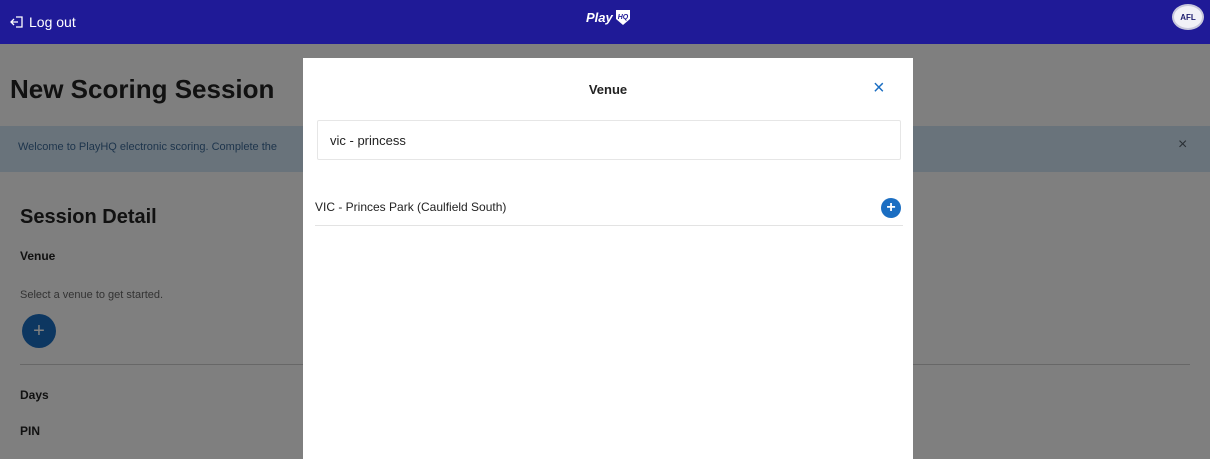  What do you see at coordinates (52, 22) in the screenshot?
I see `logout-label: Log out` at bounding box center [52, 22].